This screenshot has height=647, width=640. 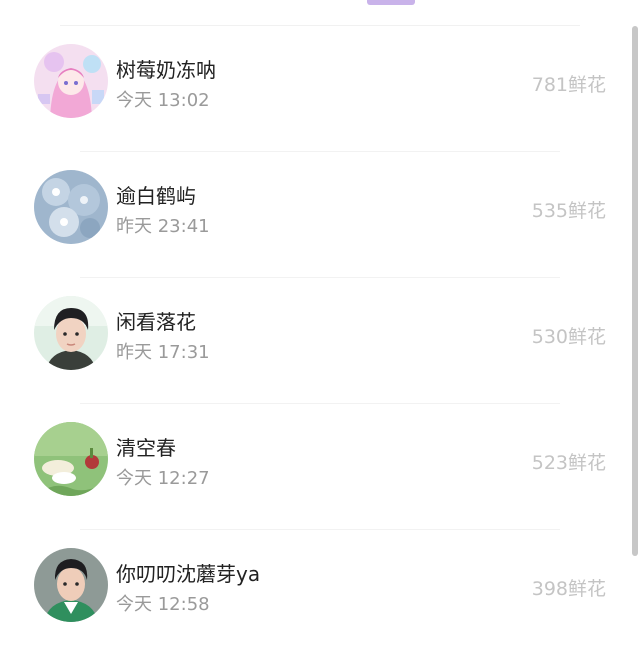 I want to click on flower-count: 781鲜花, so click(x=568, y=85).